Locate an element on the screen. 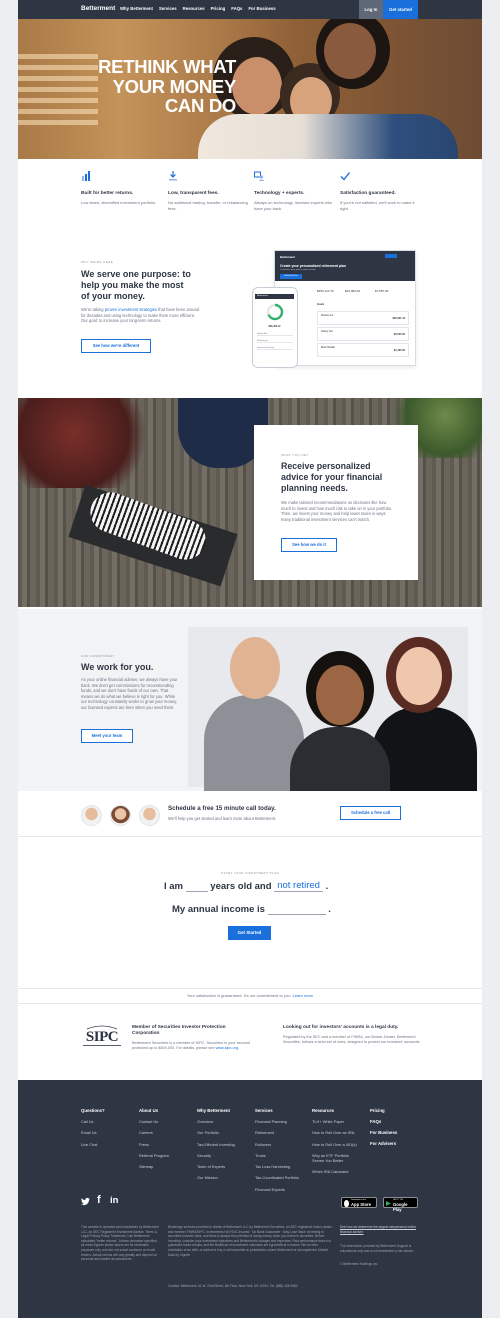 The height and width of the screenshot is (1318, 500). footer-link: Referral Program is located at coordinates (154, 1155).